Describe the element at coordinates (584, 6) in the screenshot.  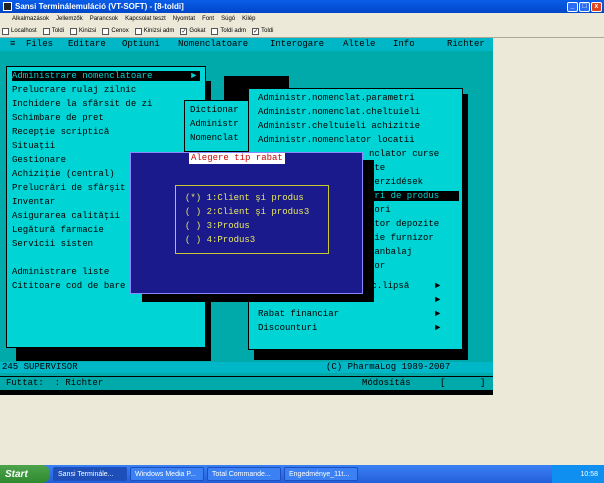
I see `maximize-button: □` at that location.